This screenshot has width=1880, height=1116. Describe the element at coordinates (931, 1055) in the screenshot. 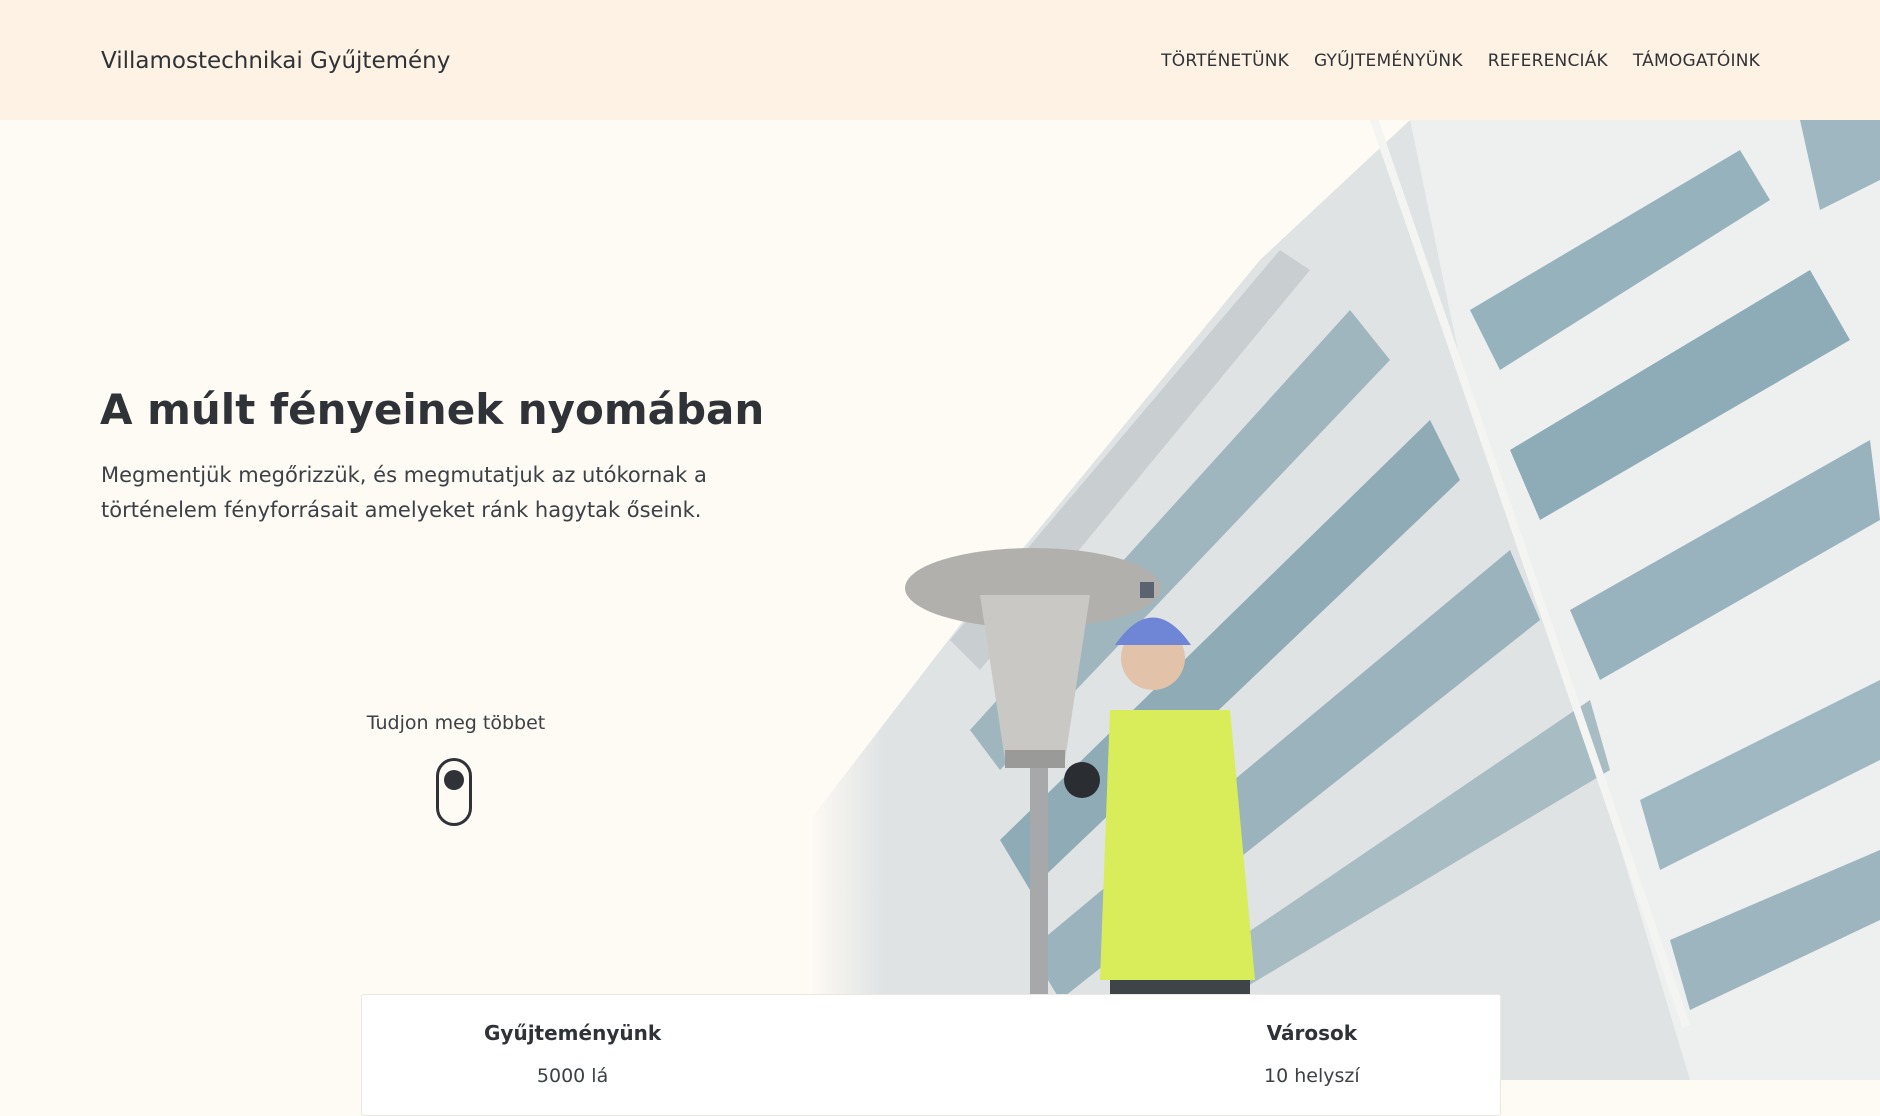

I see `stats-card: Gyűjteményünk 5000 lá Városok 10 helyszí` at that location.